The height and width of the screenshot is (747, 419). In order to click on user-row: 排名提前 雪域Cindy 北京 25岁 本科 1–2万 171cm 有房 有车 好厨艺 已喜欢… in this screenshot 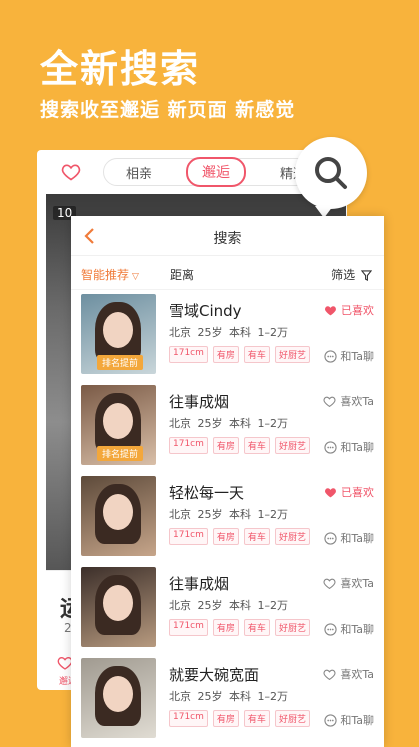, I will do `click(227, 335)`.